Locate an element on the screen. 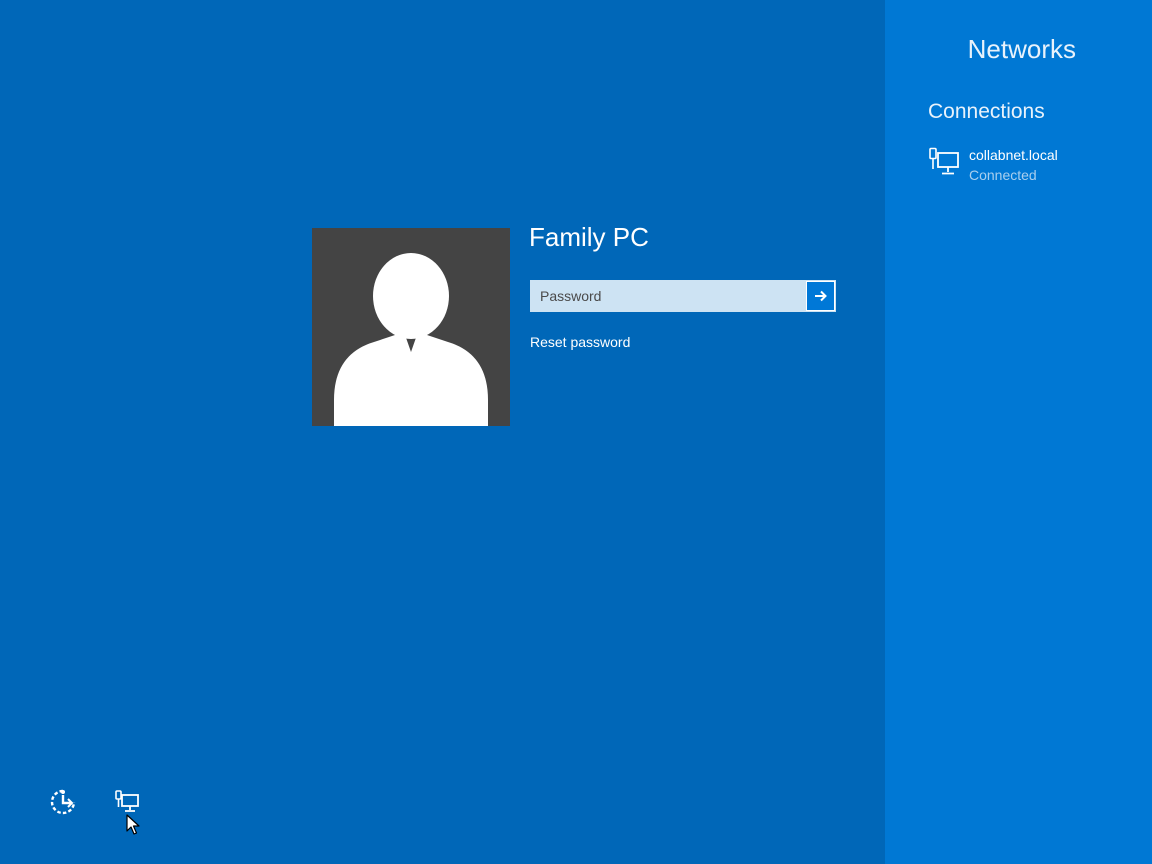  connection-status: Connected is located at coordinates (1003, 175).